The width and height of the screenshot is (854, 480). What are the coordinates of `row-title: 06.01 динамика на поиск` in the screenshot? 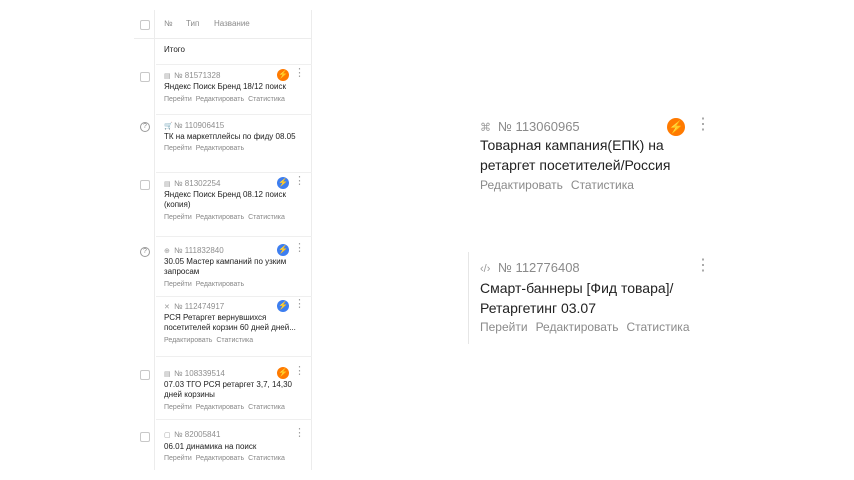 It's located at (232, 447).